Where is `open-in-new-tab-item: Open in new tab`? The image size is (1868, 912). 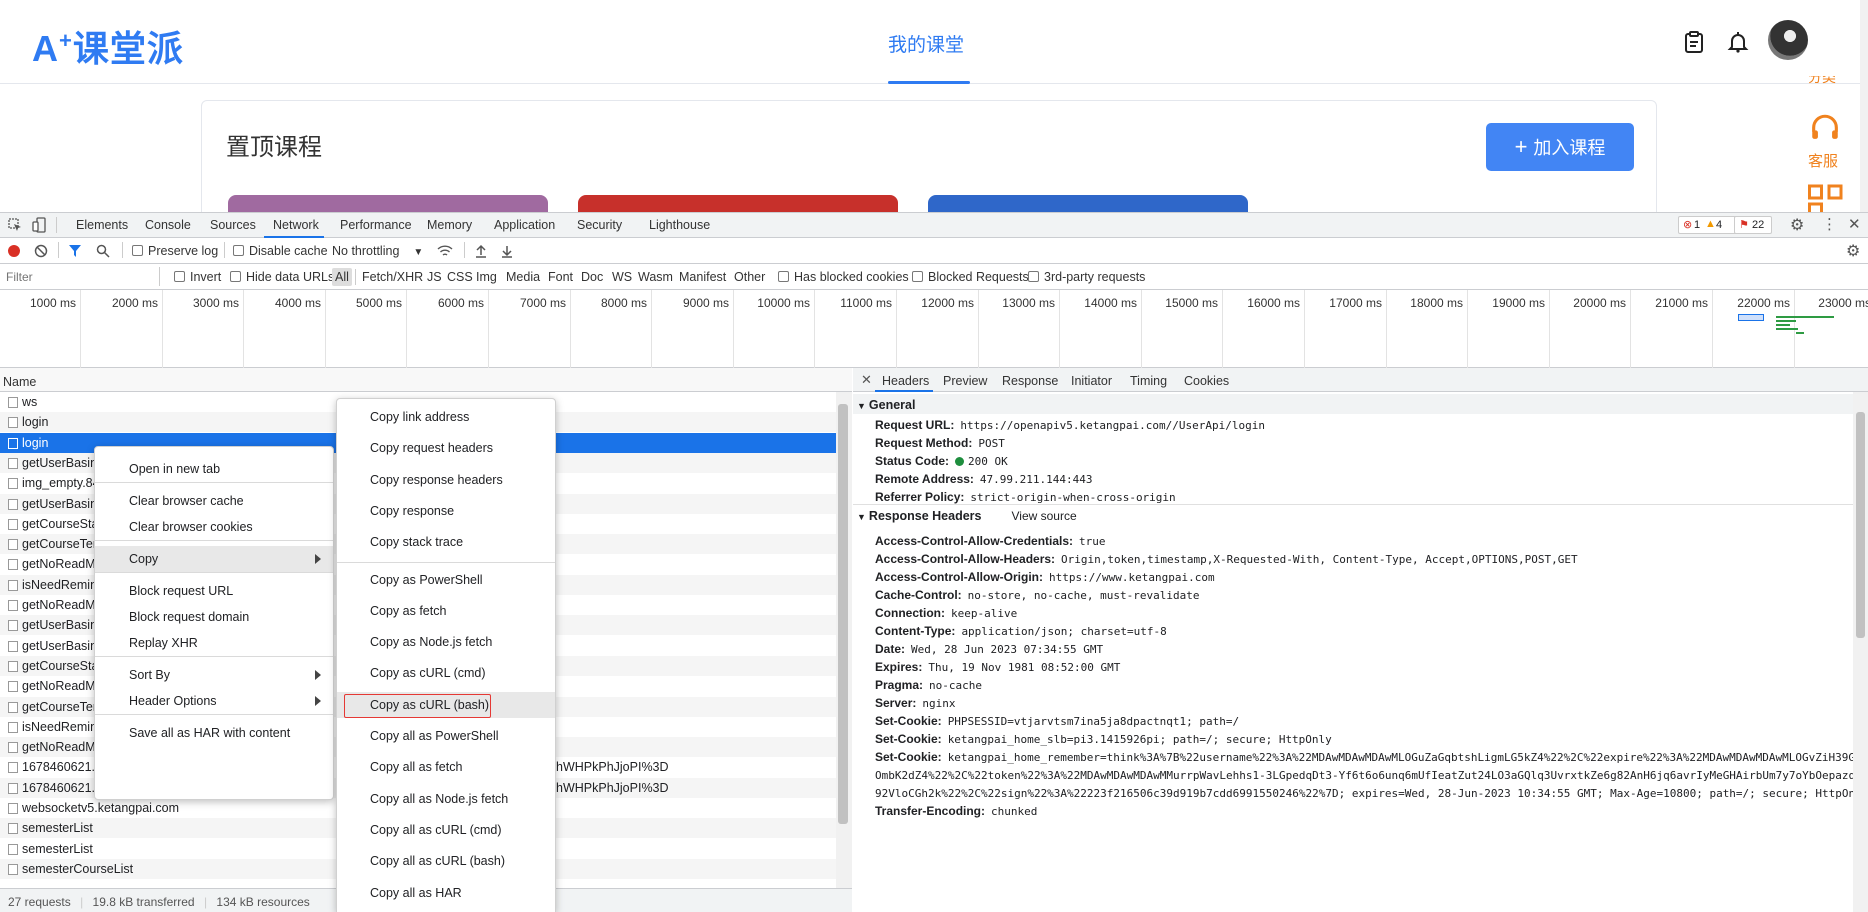 open-in-new-tab-item: Open in new tab is located at coordinates (214, 469).